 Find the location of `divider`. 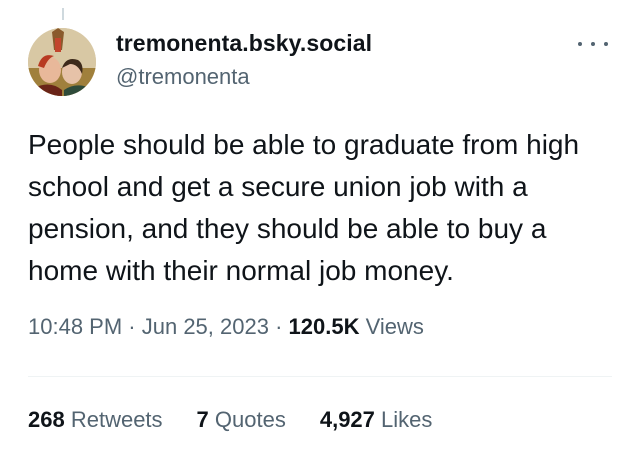

divider is located at coordinates (320, 376).